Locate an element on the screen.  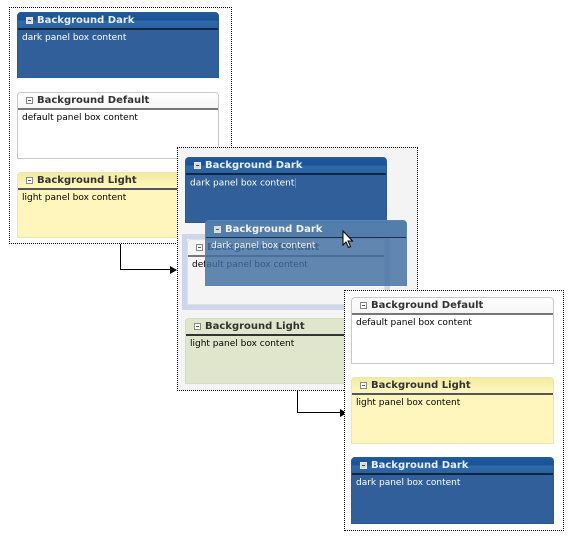
panel-content: light panel box content is located at coordinates (408, 403).